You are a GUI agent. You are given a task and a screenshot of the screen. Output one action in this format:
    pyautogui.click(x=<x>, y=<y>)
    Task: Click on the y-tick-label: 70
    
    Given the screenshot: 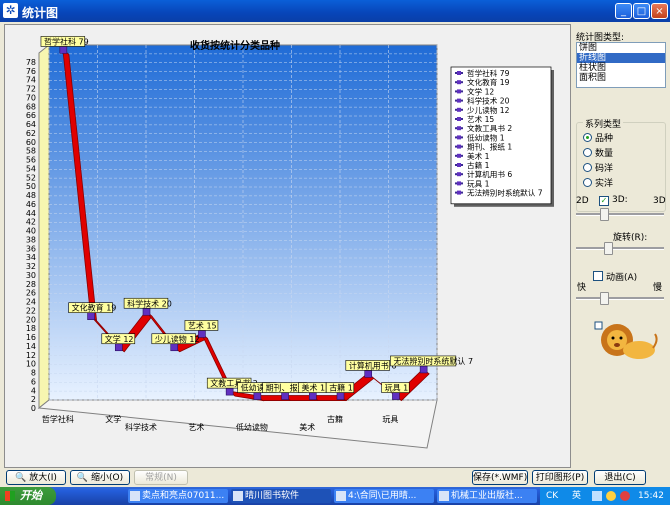 What is the action you would take?
    pyautogui.click(x=31, y=97)
    